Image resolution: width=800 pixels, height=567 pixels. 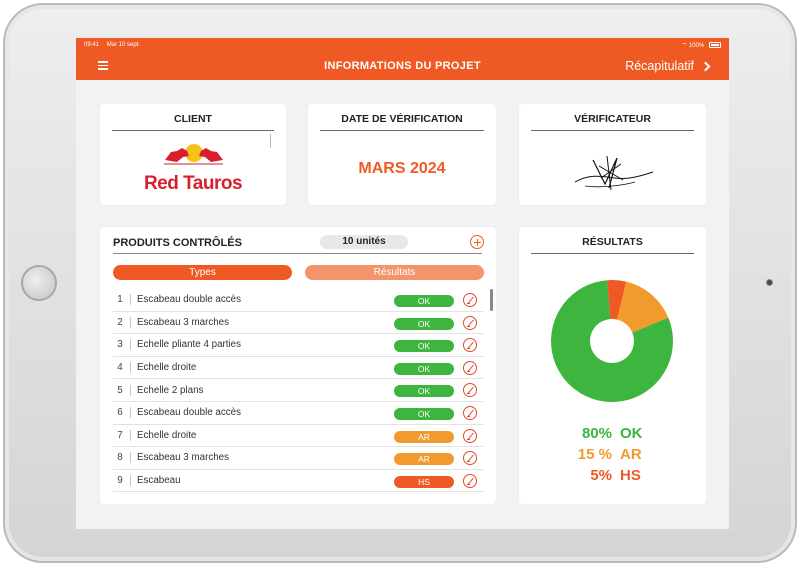 What do you see at coordinates (202, 272) in the screenshot?
I see `tab-types: Types` at bounding box center [202, 272].